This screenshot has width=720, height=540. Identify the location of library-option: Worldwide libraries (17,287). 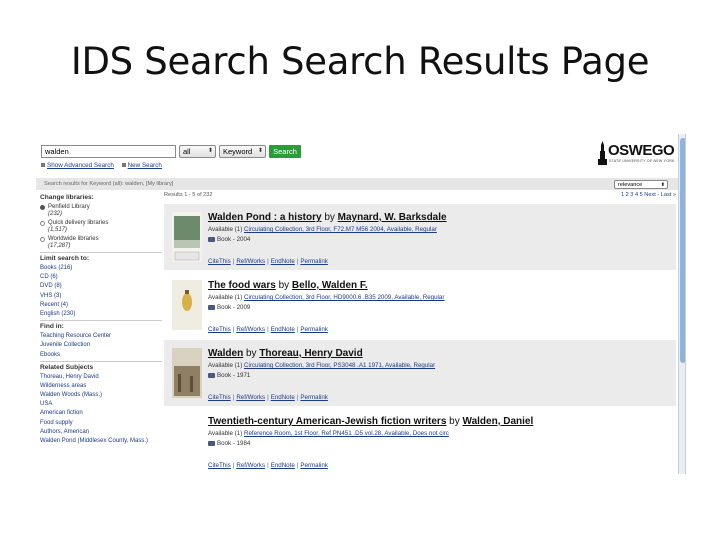
(101, 243).